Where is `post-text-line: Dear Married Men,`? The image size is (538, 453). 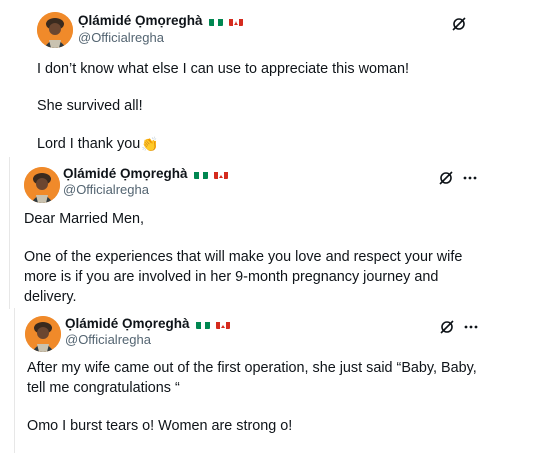
post-text-line: Dear Married Men, is located at coordinates (84, 219).